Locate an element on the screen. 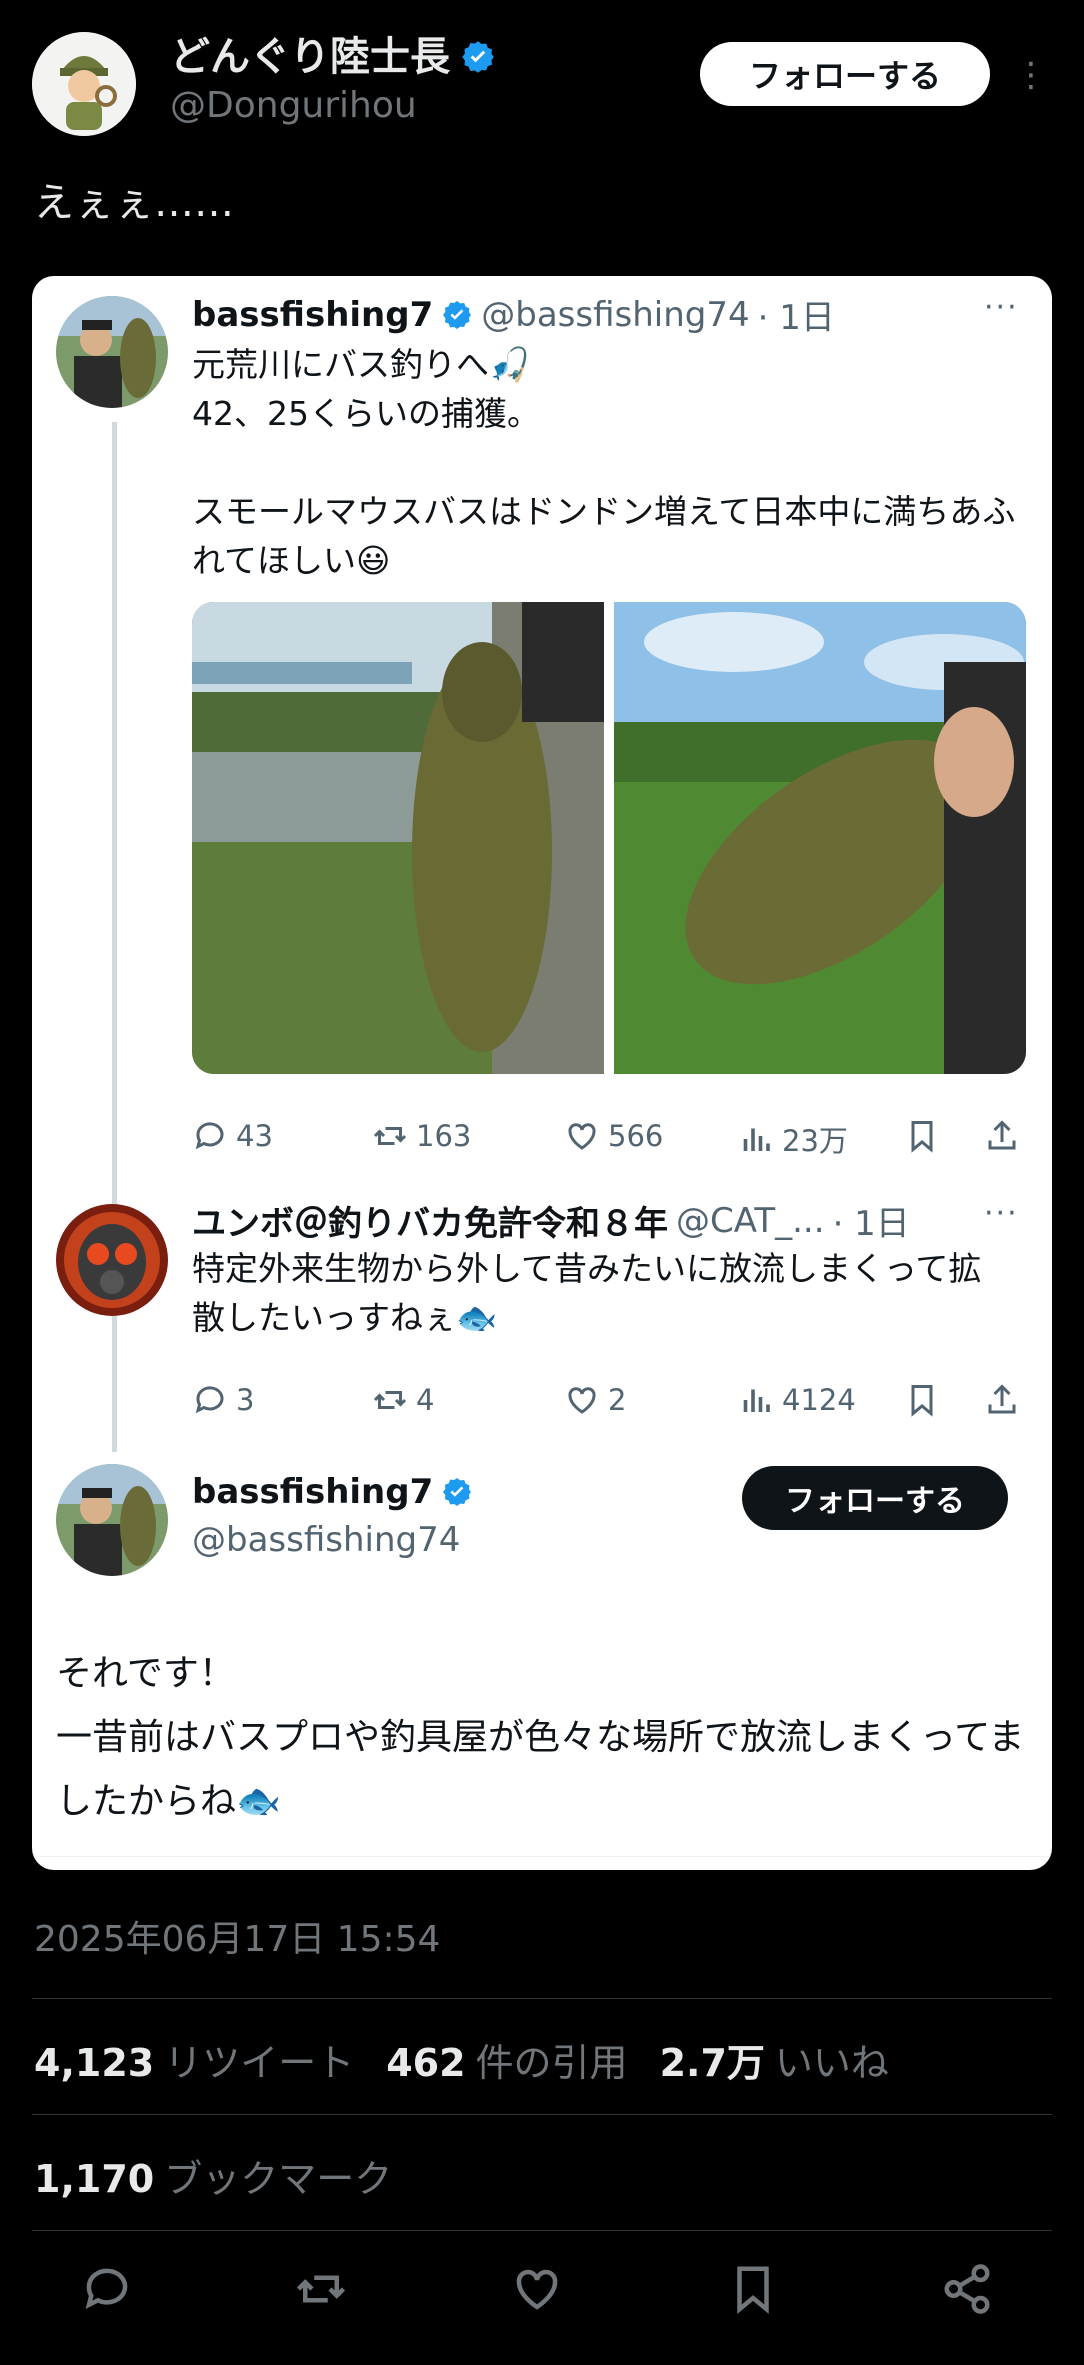 Image resolution: width=1084 pixels, height=2365 pixels. post-text: それです！ 一昔前はバスプロや釣具屋が色々な場所で放流しまくってましたからね🐟 is located at coordinates (540, 1737).